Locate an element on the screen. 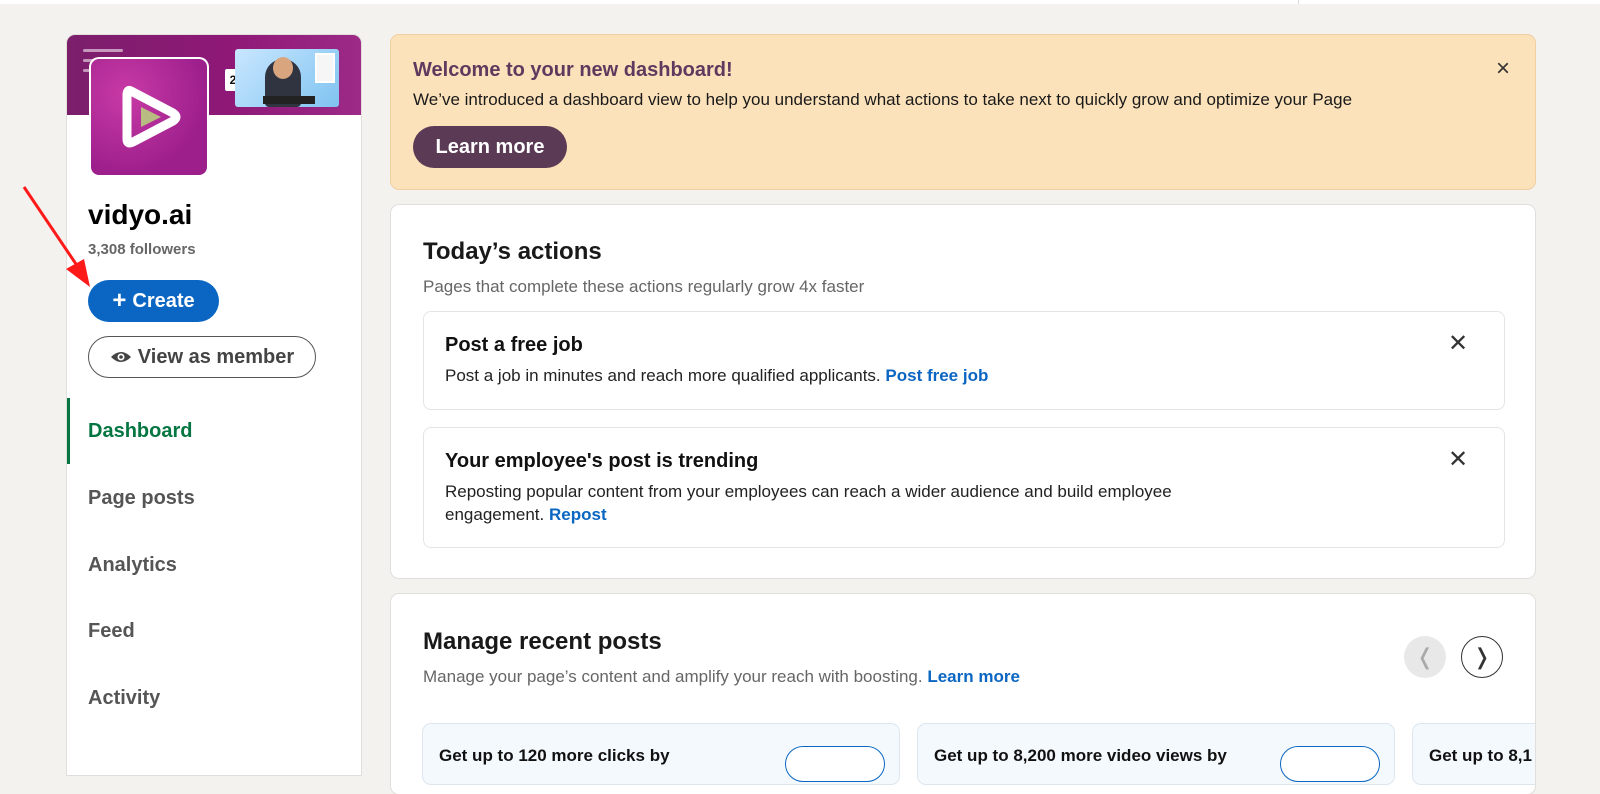 This screenshot has width=1600, height=794. carousel-prev-button: ❬ is located at coordinates (1425, 657).